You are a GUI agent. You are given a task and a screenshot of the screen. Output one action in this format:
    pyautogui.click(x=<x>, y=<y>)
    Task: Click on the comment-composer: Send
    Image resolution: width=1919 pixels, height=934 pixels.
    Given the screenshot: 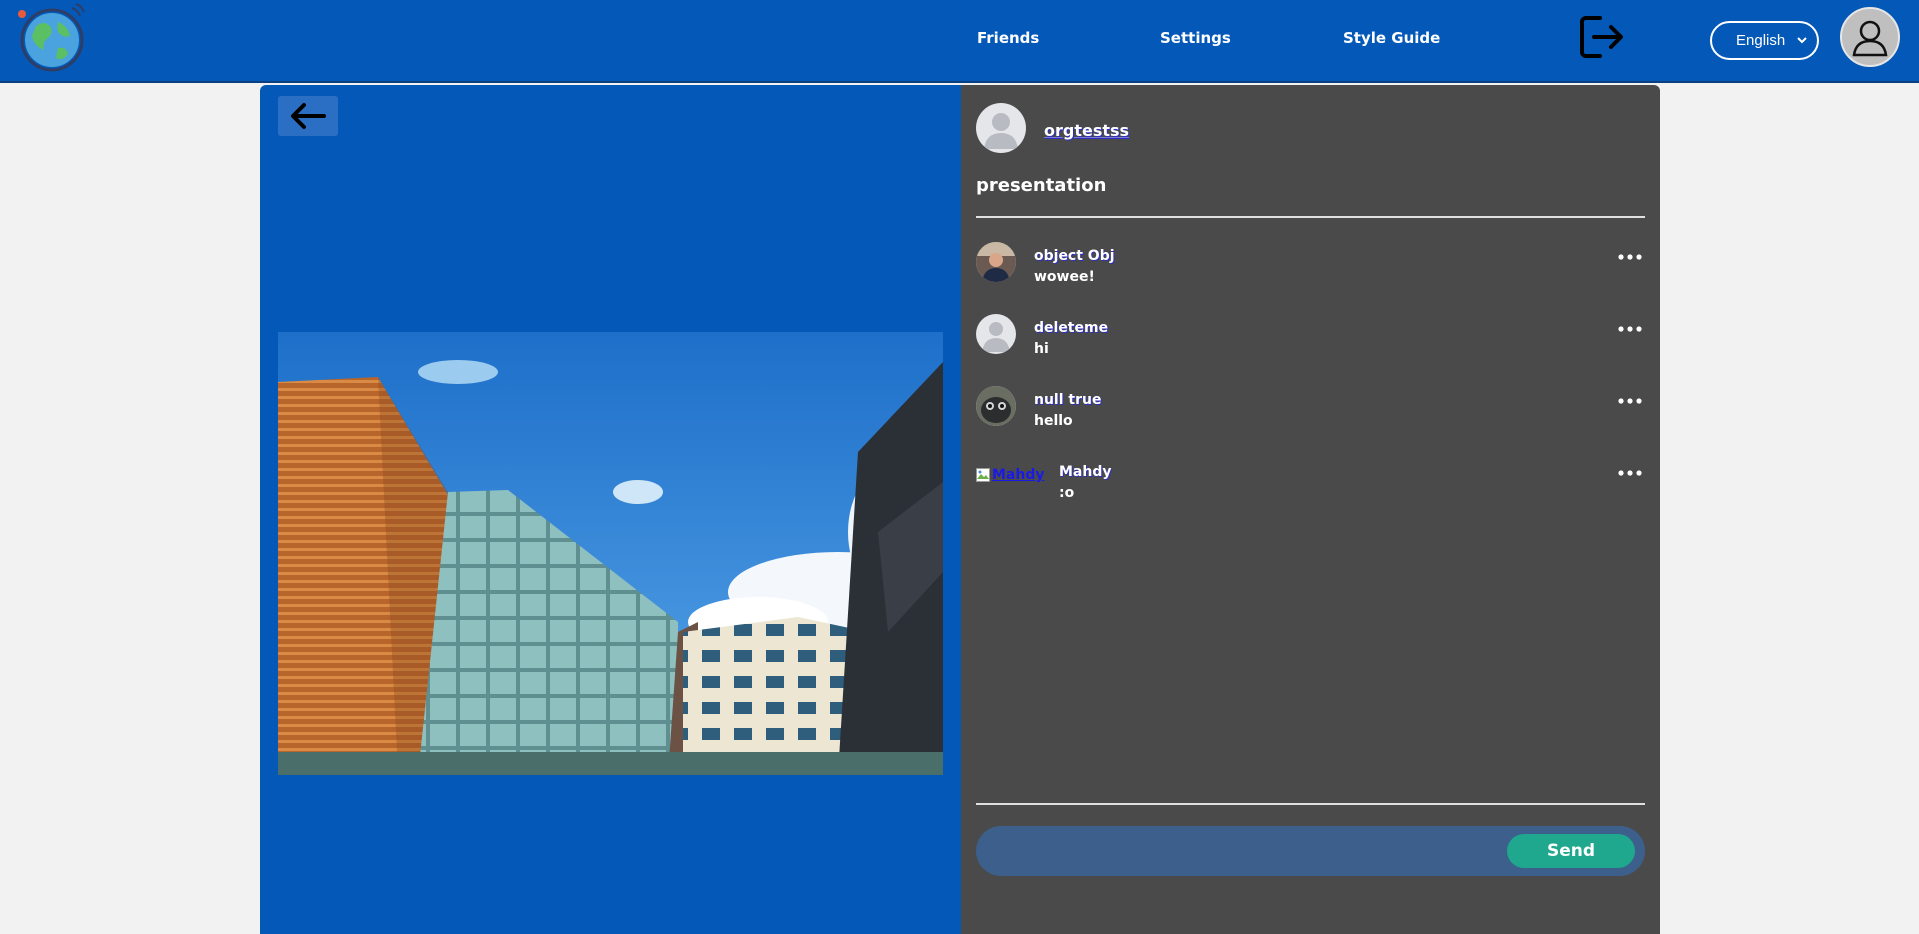 What is the action you would take?
    pyautogui.click(x=1310, y=851)
    